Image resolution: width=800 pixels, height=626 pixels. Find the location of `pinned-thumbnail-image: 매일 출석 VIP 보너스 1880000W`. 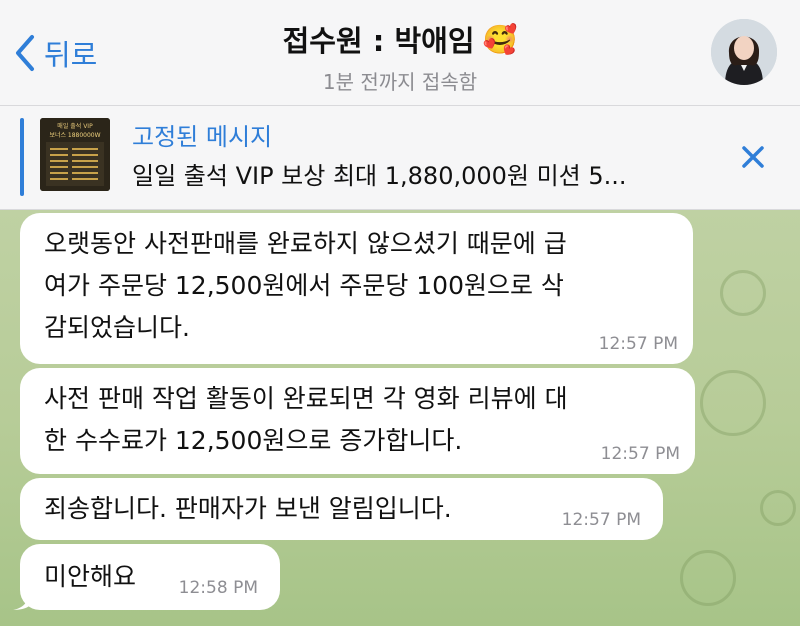

pinned-thumbnail-image: 매일 출석 VIP 보너스 1880000W is located at coordinates (75, 154).